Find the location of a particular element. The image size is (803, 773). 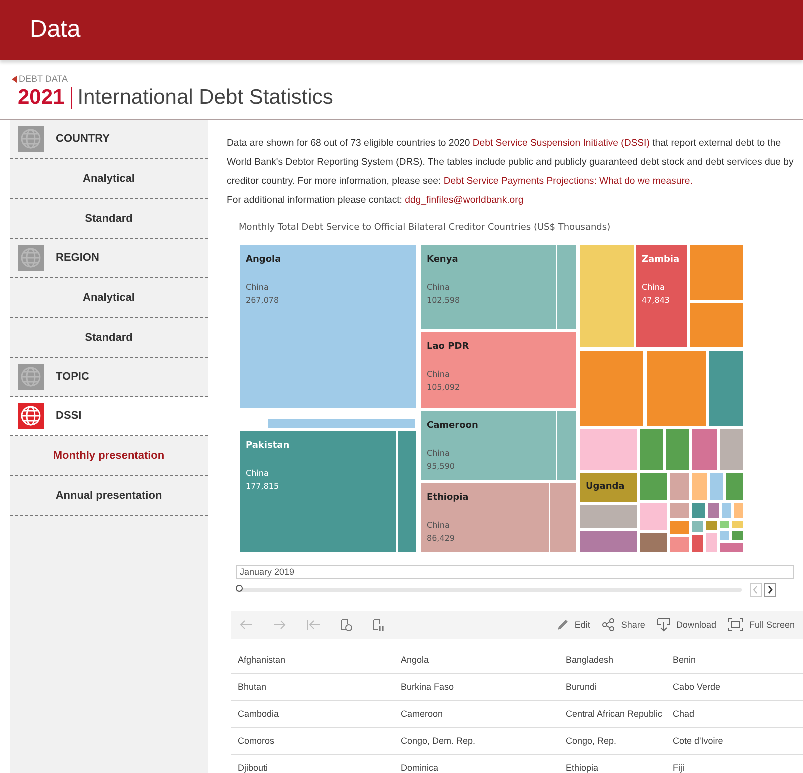

share-button: Share is located at coordinates (624, 625).